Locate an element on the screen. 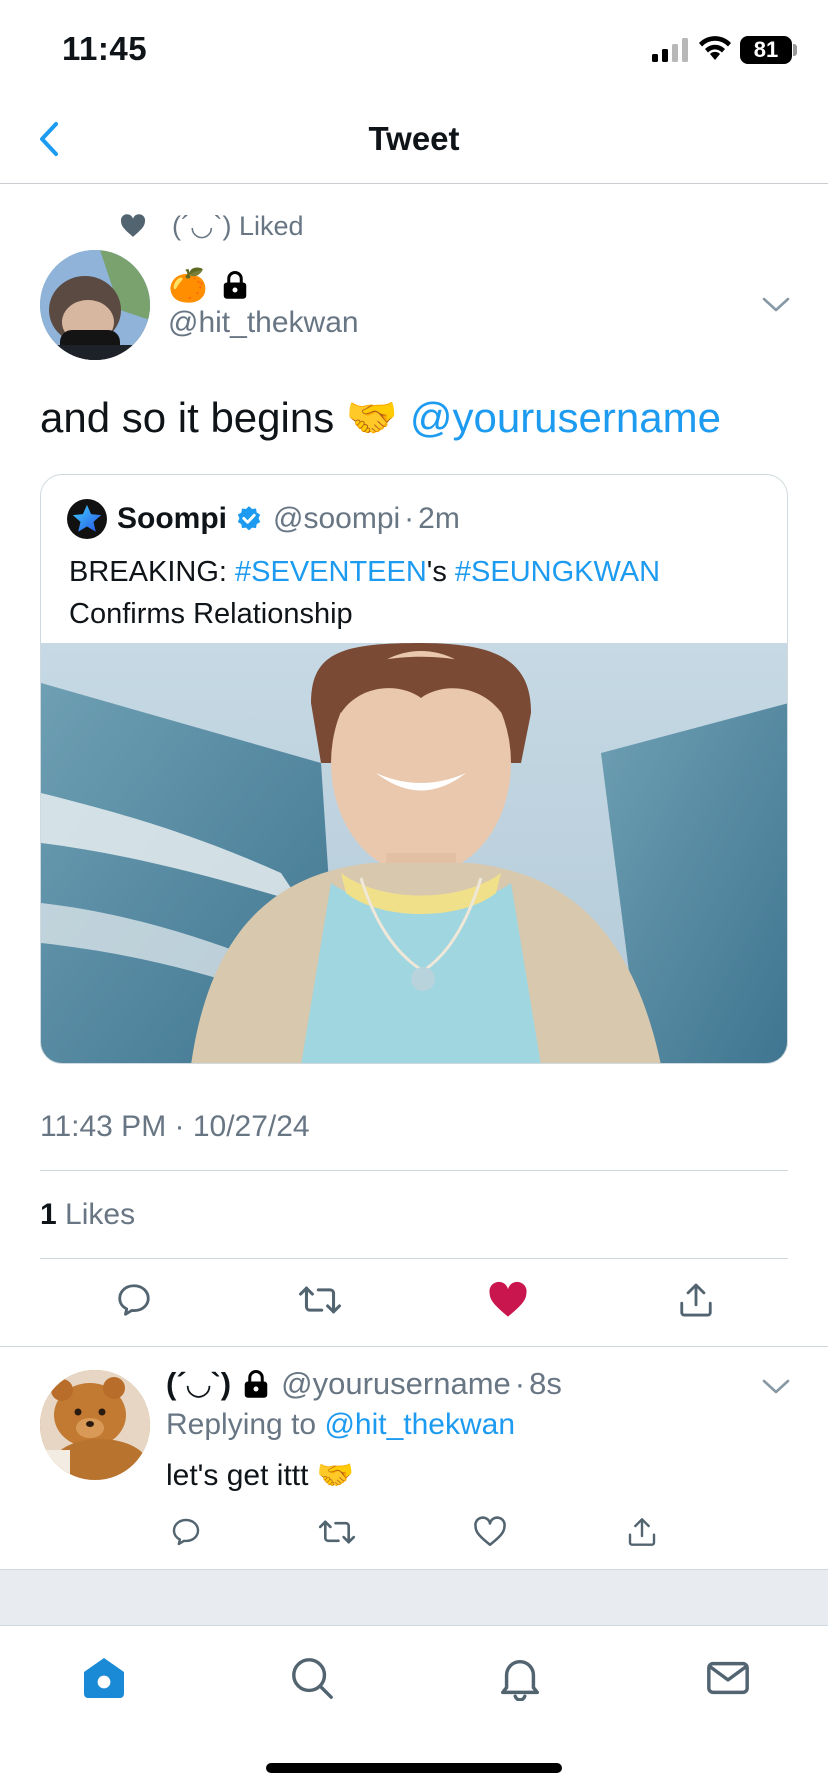 Image resolution: width=828 pixels, height=1792 pixels. quote-author-name: Soompi is located at coordinates (172, 518).